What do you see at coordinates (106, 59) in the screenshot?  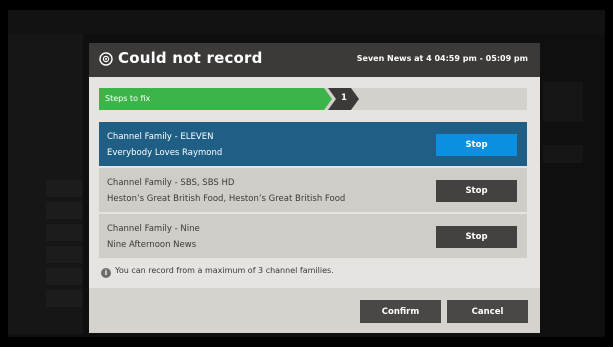 I see `record-icon` at bounding box center [106, 59].